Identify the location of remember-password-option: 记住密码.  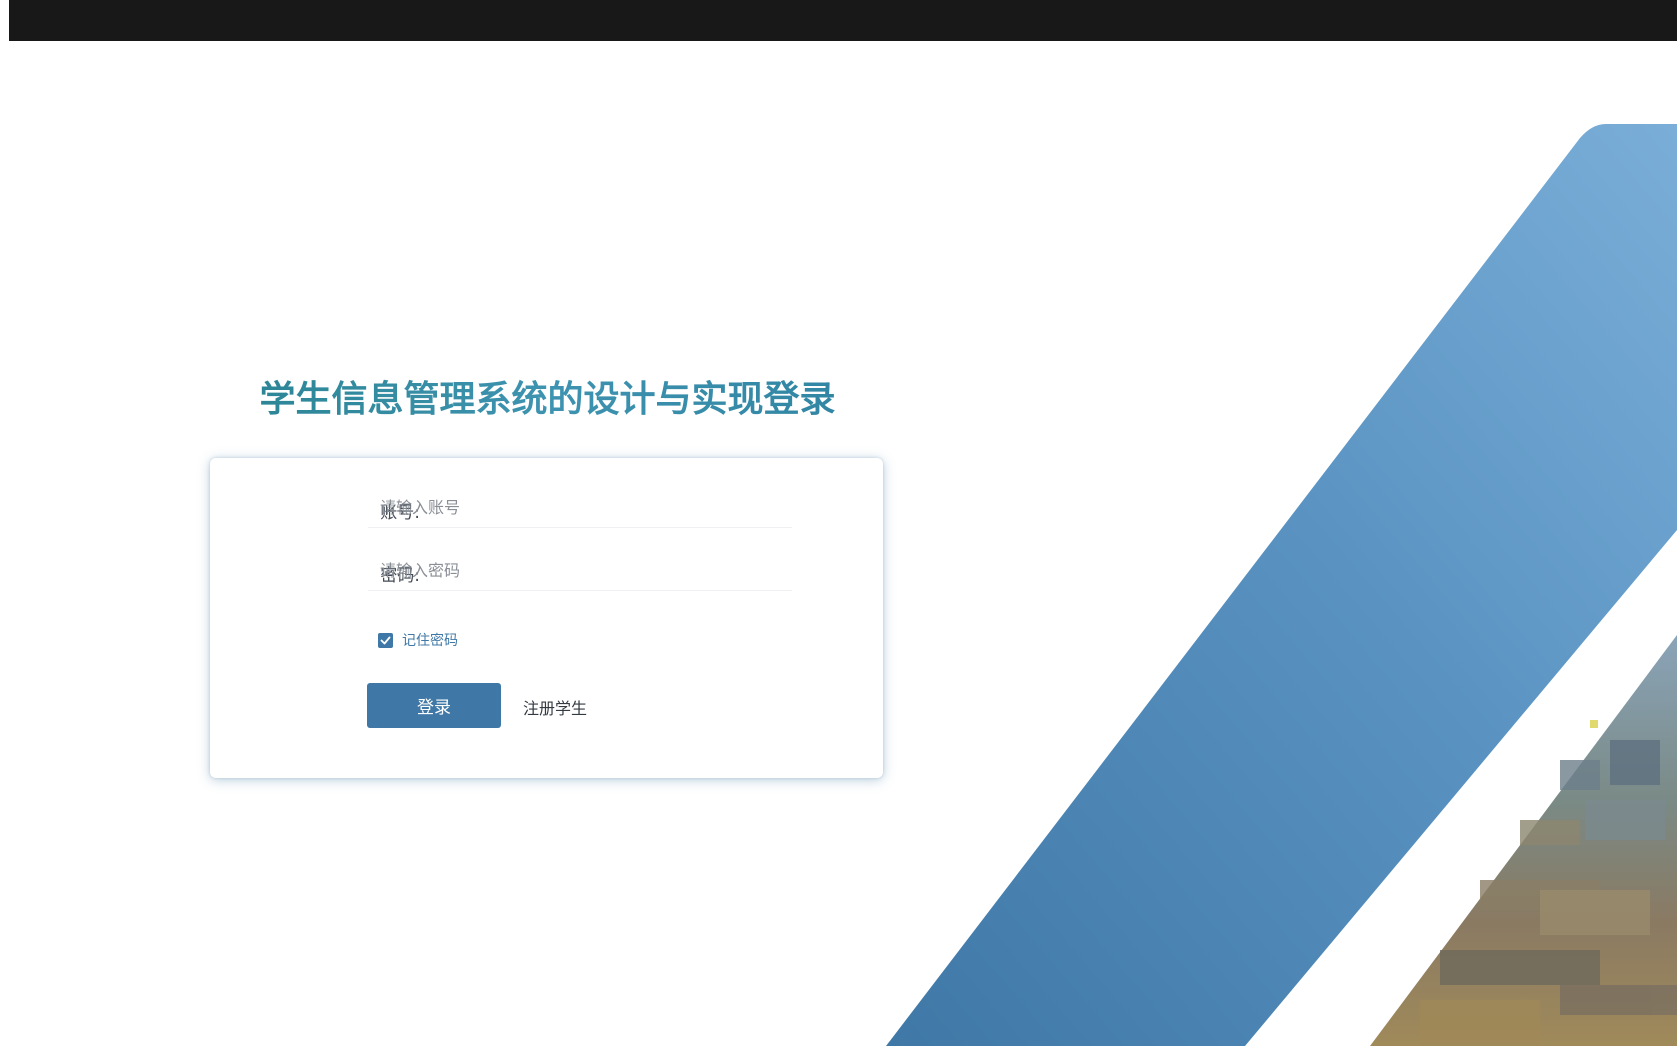
(418, 640).